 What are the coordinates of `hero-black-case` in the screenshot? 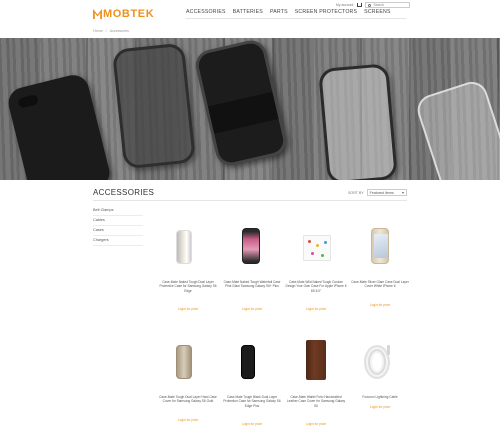 It's located at (59, 125).